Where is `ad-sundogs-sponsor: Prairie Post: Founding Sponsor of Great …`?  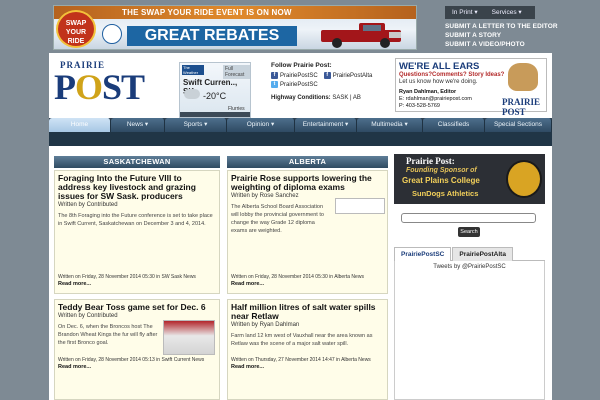
ad-sundogs-sponsor: Prairie Post: Founding Sponsor of Great … is located at coordinates (469, 179).